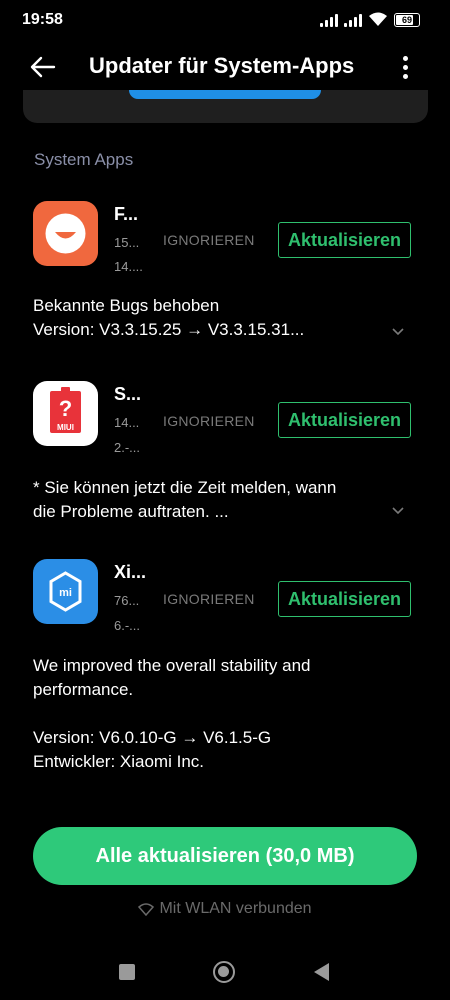 This screenshot has width=450, height=1000. I want to click on smile-face-icon, so click(65, 233).